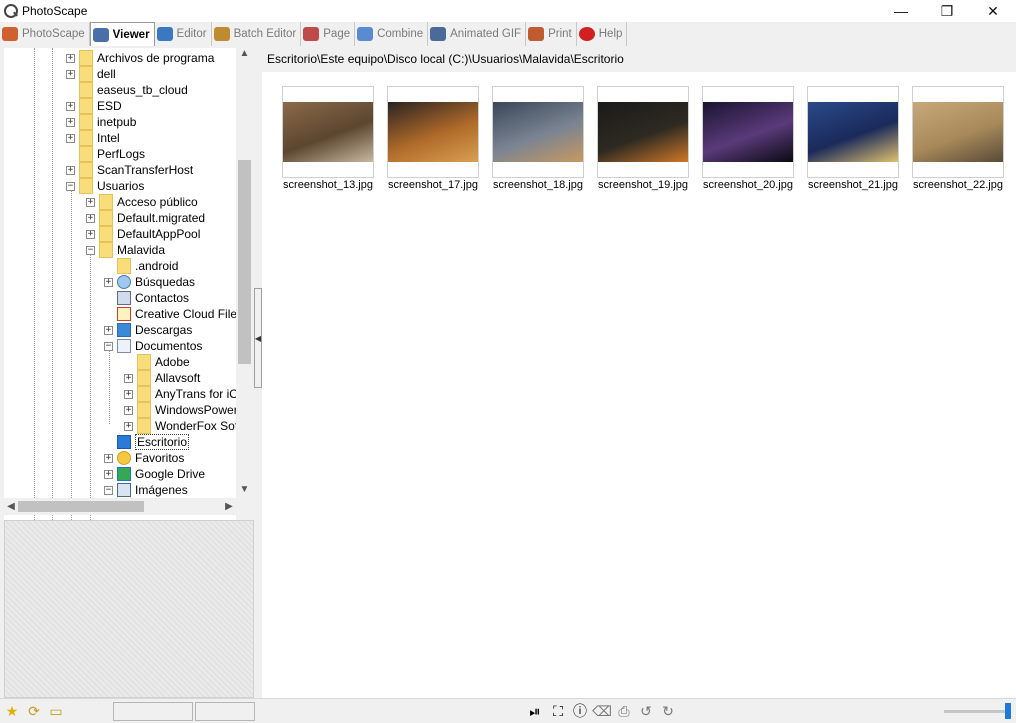 This screenshot has width=1016, height=723. Describe the element at coordinates (947, 11) in the screenshot. I see `restore-button: ❐` at that location.